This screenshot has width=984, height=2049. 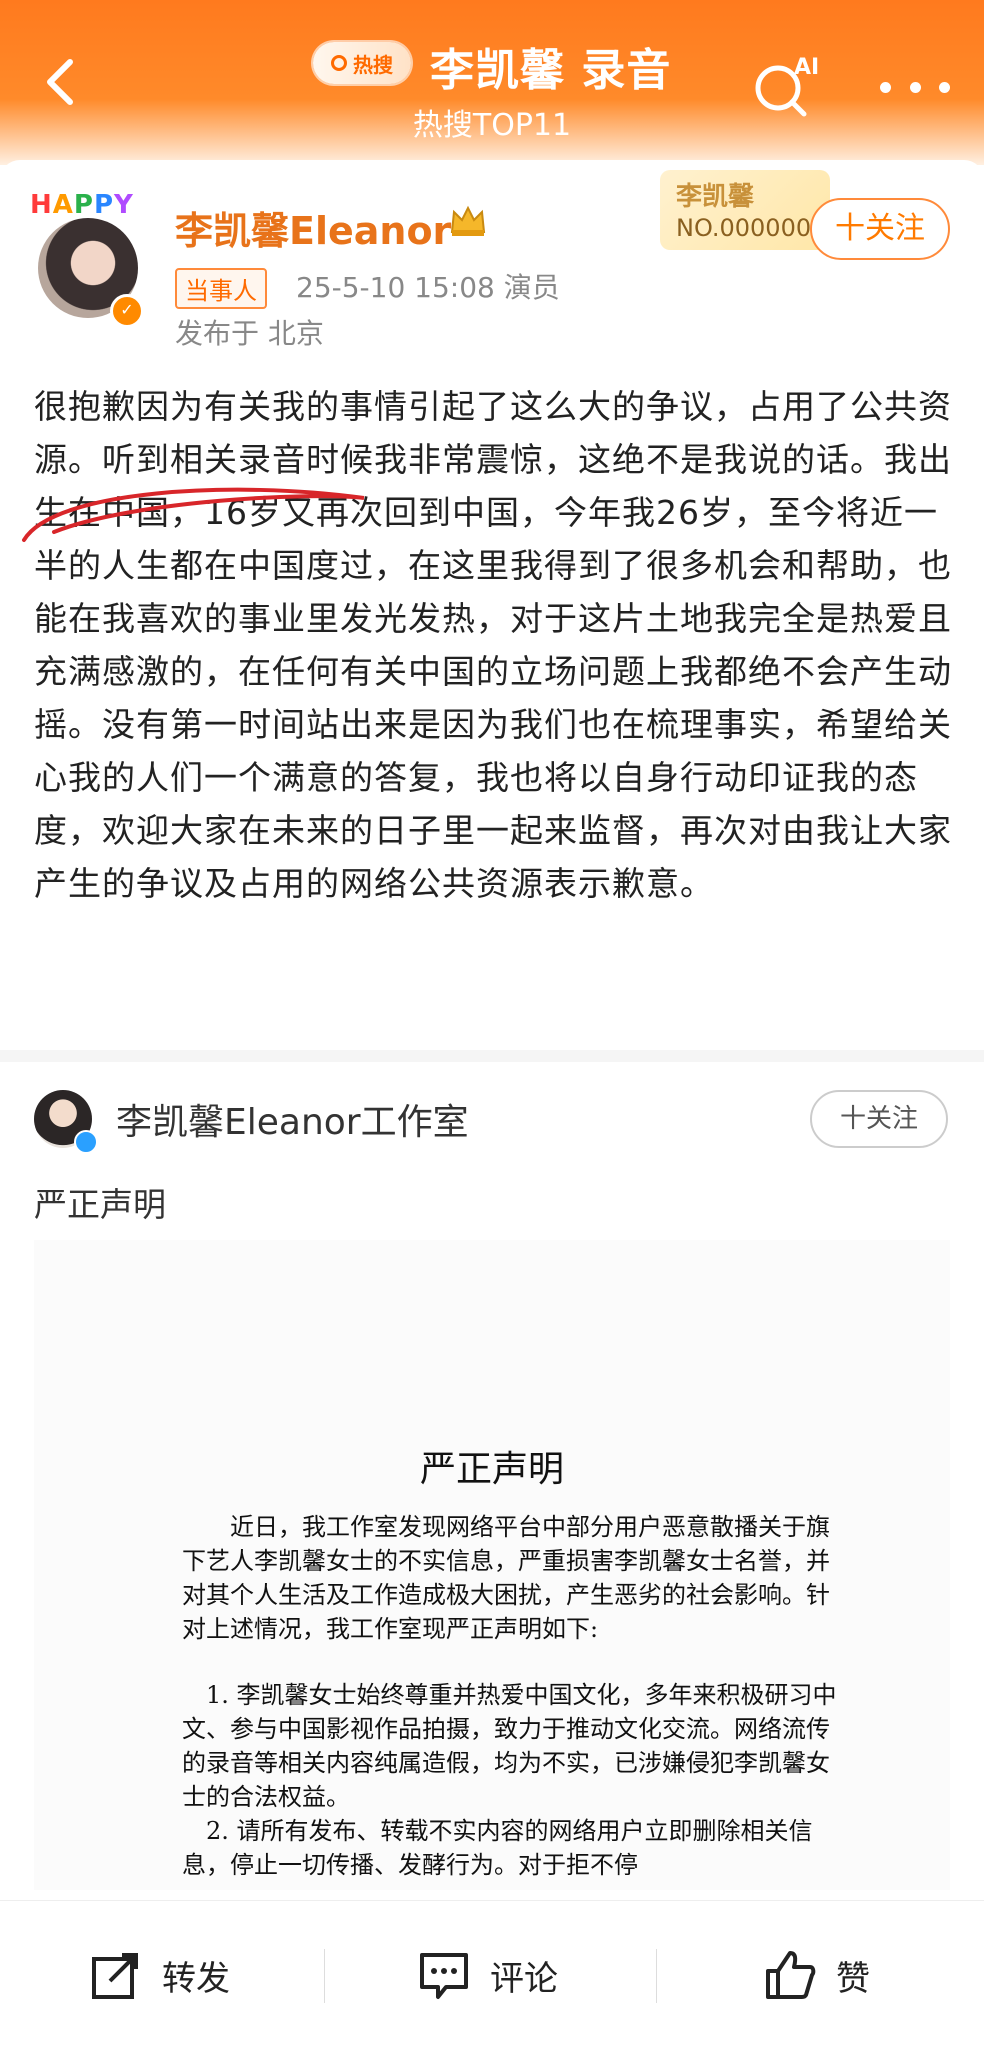 What do you see at coordinates (90, 259) in the screenshot?
I see `user-avatar: HAPPY ✓` at bounding box center [90, 259].